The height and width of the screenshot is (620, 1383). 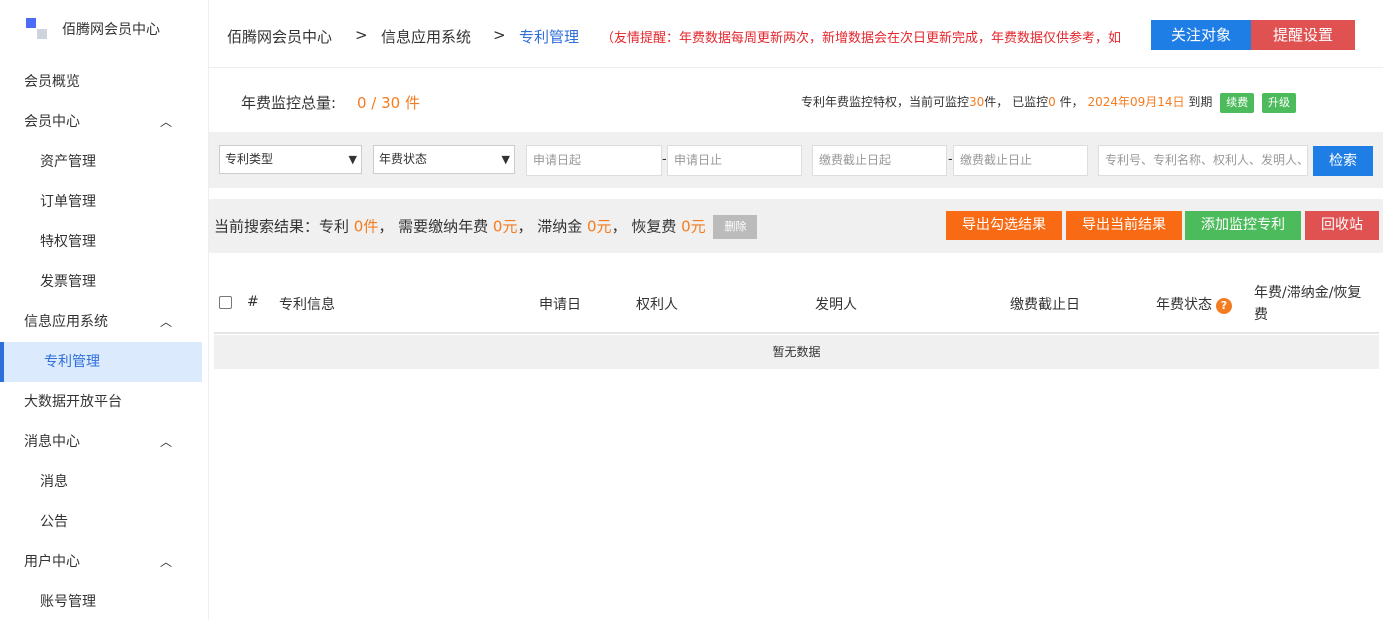 What do you see at coordinates (1303, 35) in the screenshot?
I see `remind-settings-button: 提醒设置` at bounding box center [1303, 35].